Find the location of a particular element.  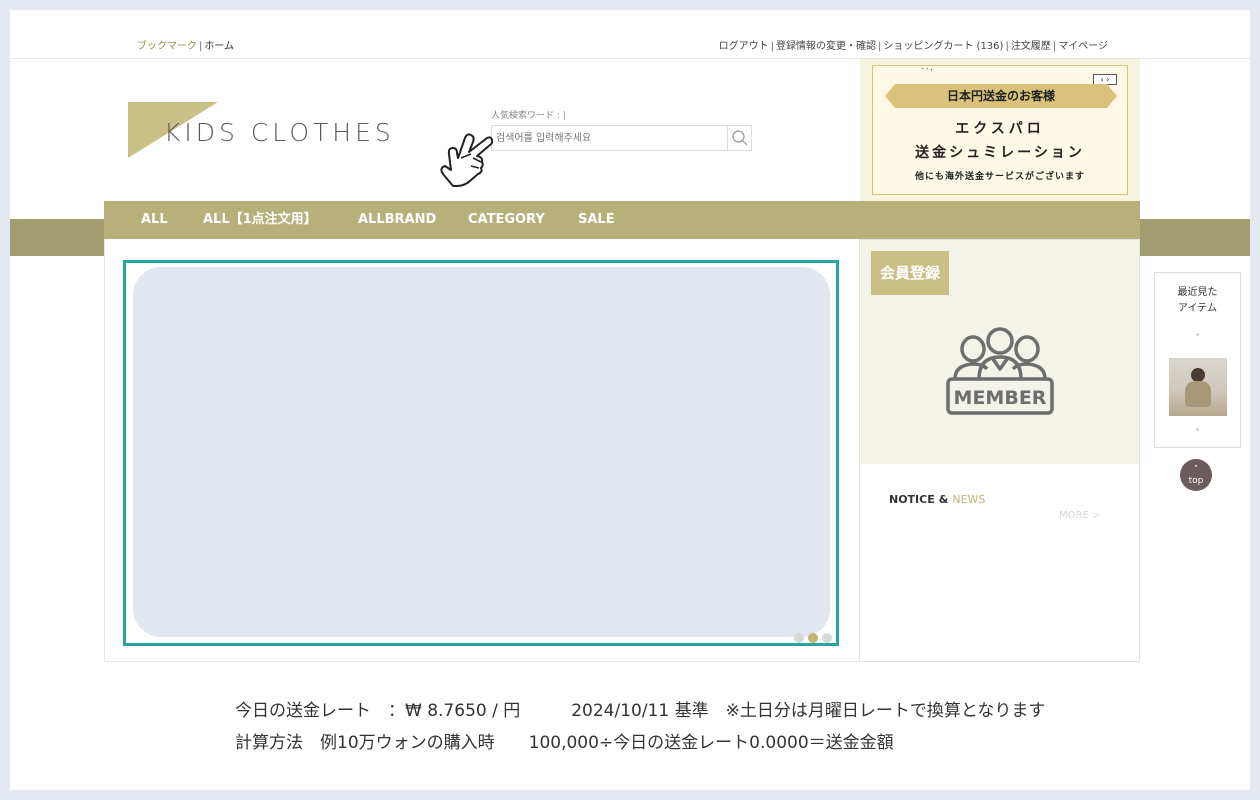

edit-info-link: 登録情報の変更・確認 is located at coordinates (826, 46).